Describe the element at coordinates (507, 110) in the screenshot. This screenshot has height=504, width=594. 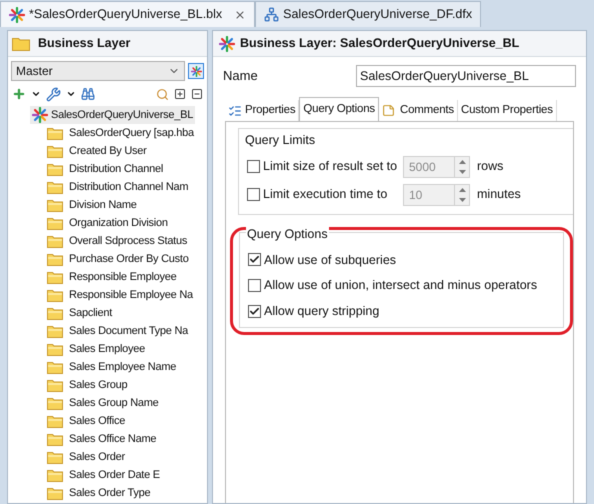
I see `property-tab: Custom Properties` at that location.